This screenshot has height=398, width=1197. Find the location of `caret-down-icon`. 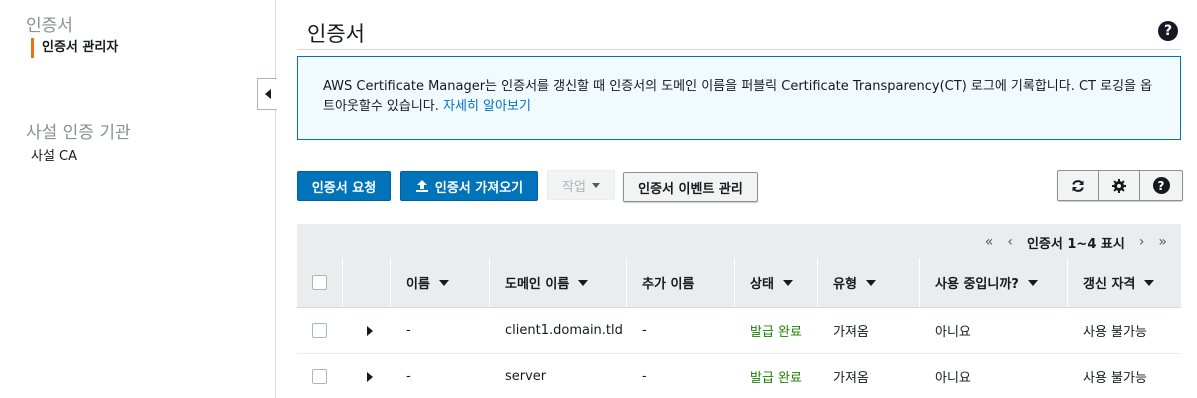

caret-down-icon is located at coordinates (595, 185).